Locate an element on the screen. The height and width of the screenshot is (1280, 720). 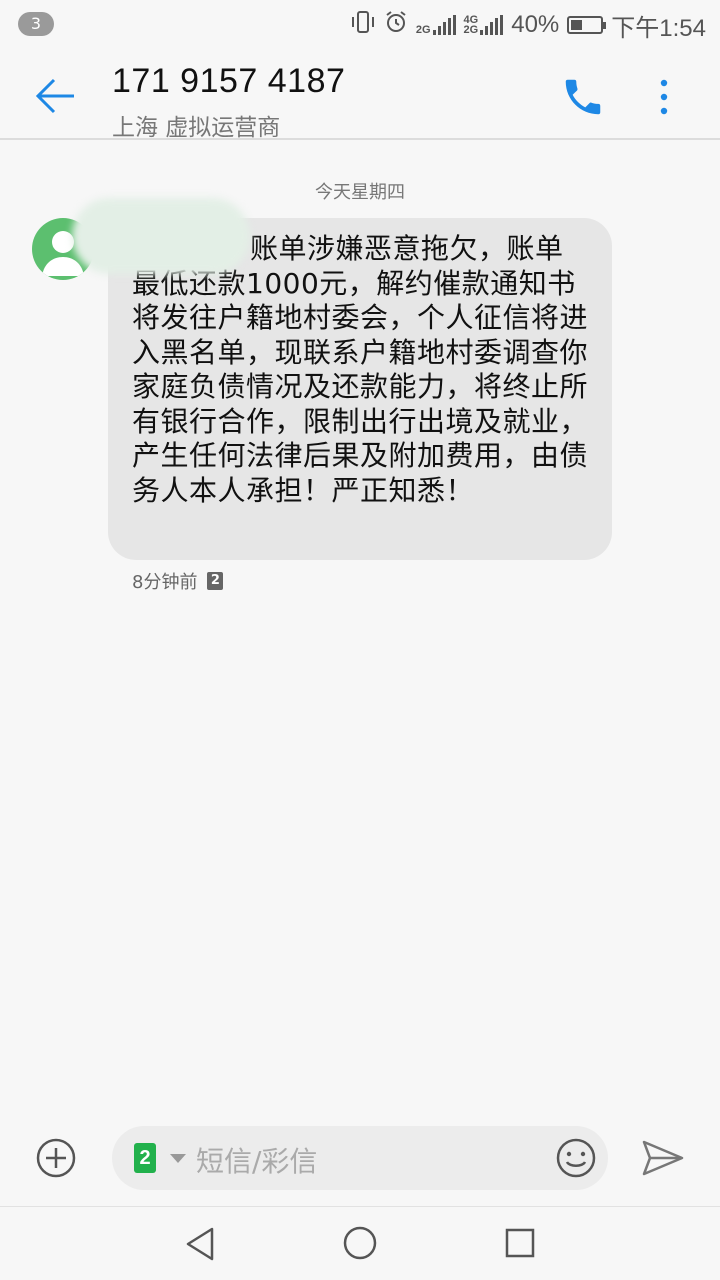
send-icon is located at coordinates (663, 1158).